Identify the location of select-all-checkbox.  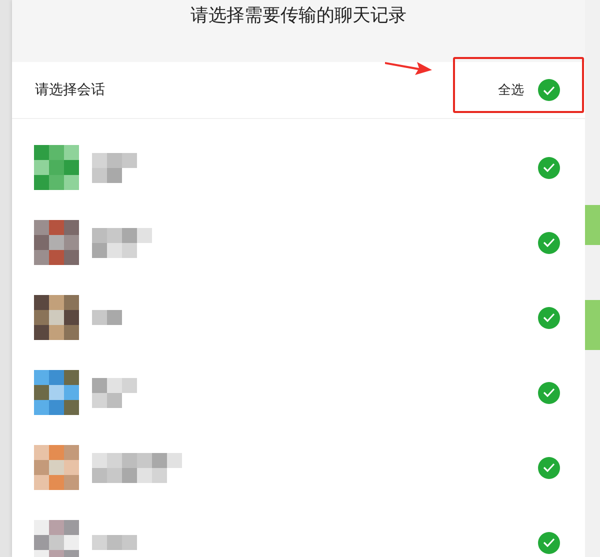
(549, 90).